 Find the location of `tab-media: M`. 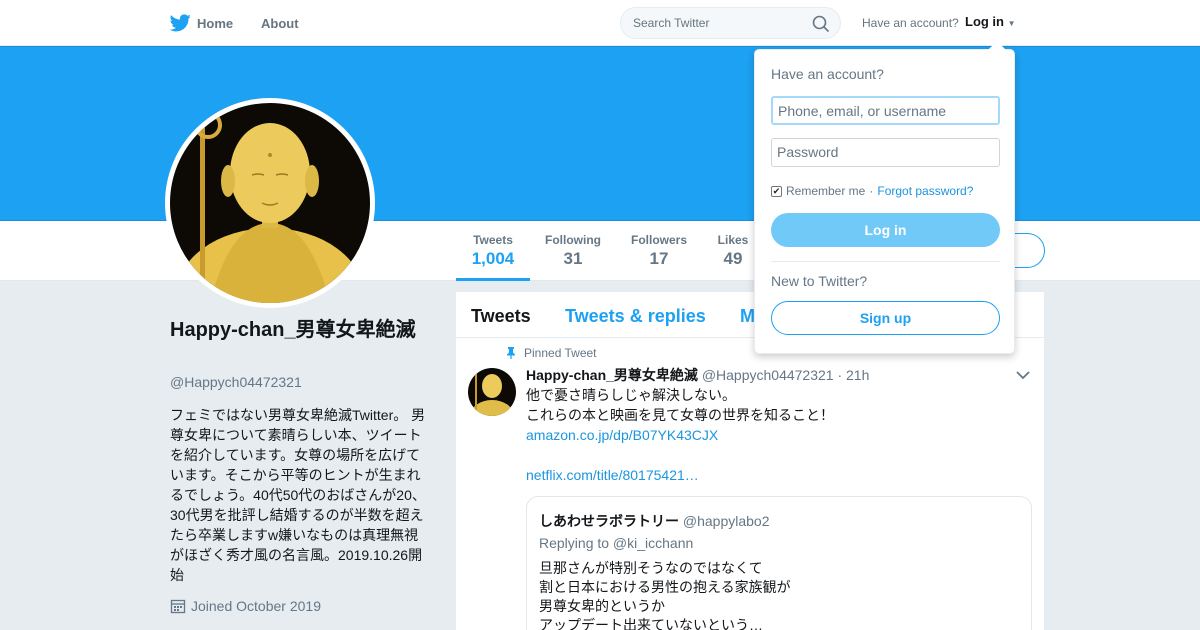

tab-media: M is located at coordinates (747, 316).